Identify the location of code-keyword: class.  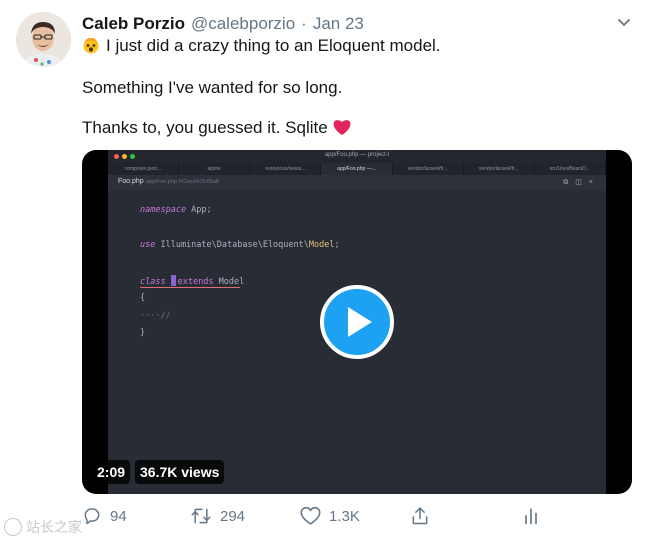
(153, 282).